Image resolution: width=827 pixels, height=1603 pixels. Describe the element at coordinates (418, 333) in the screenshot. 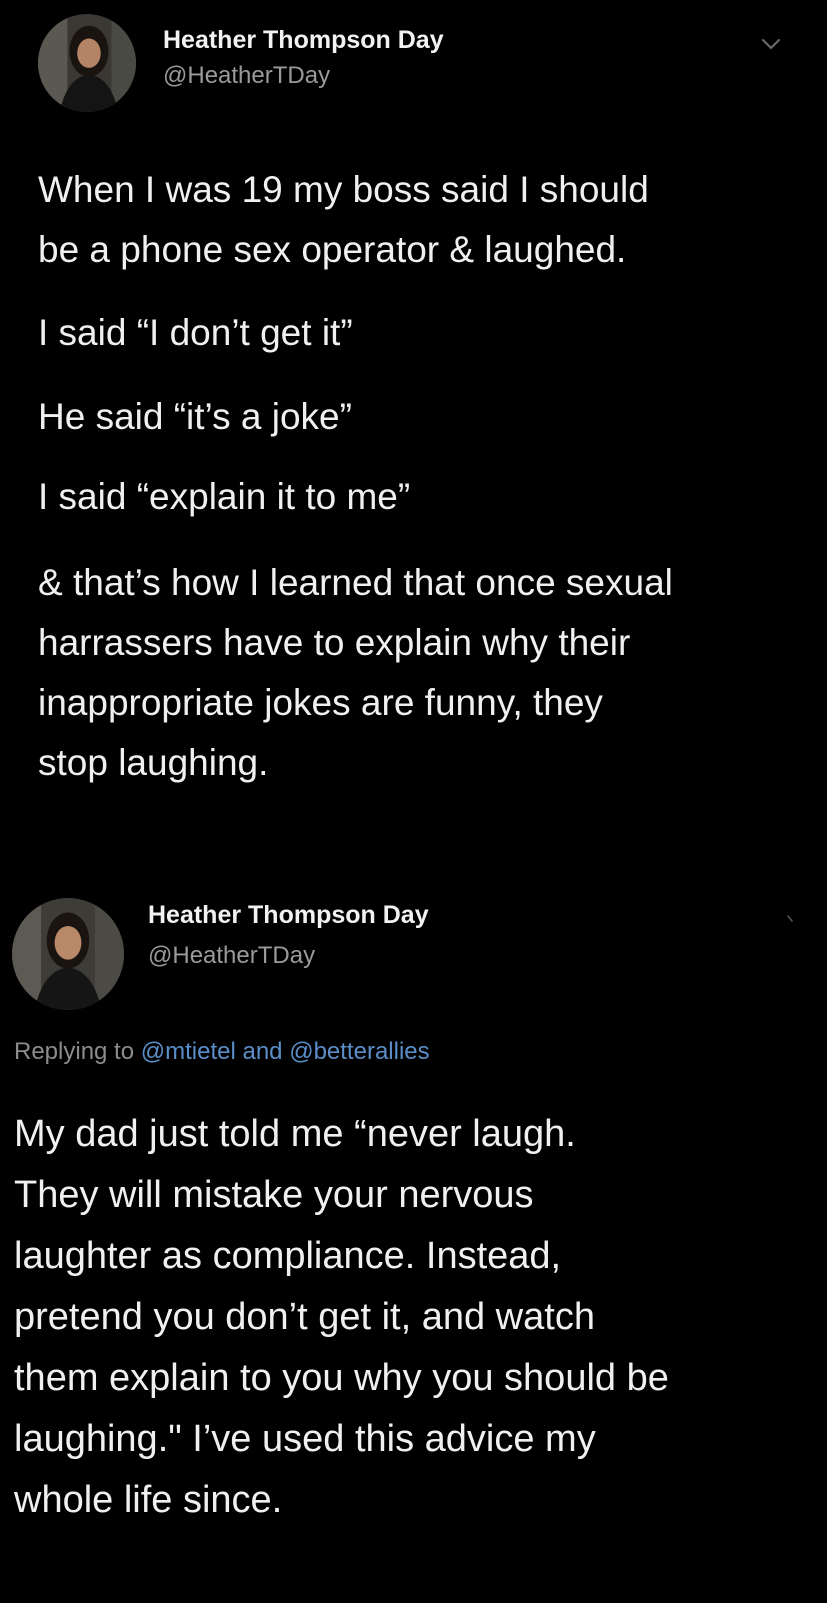

I see `tweet-paragraph: I said “I don’t get it”` at that location.